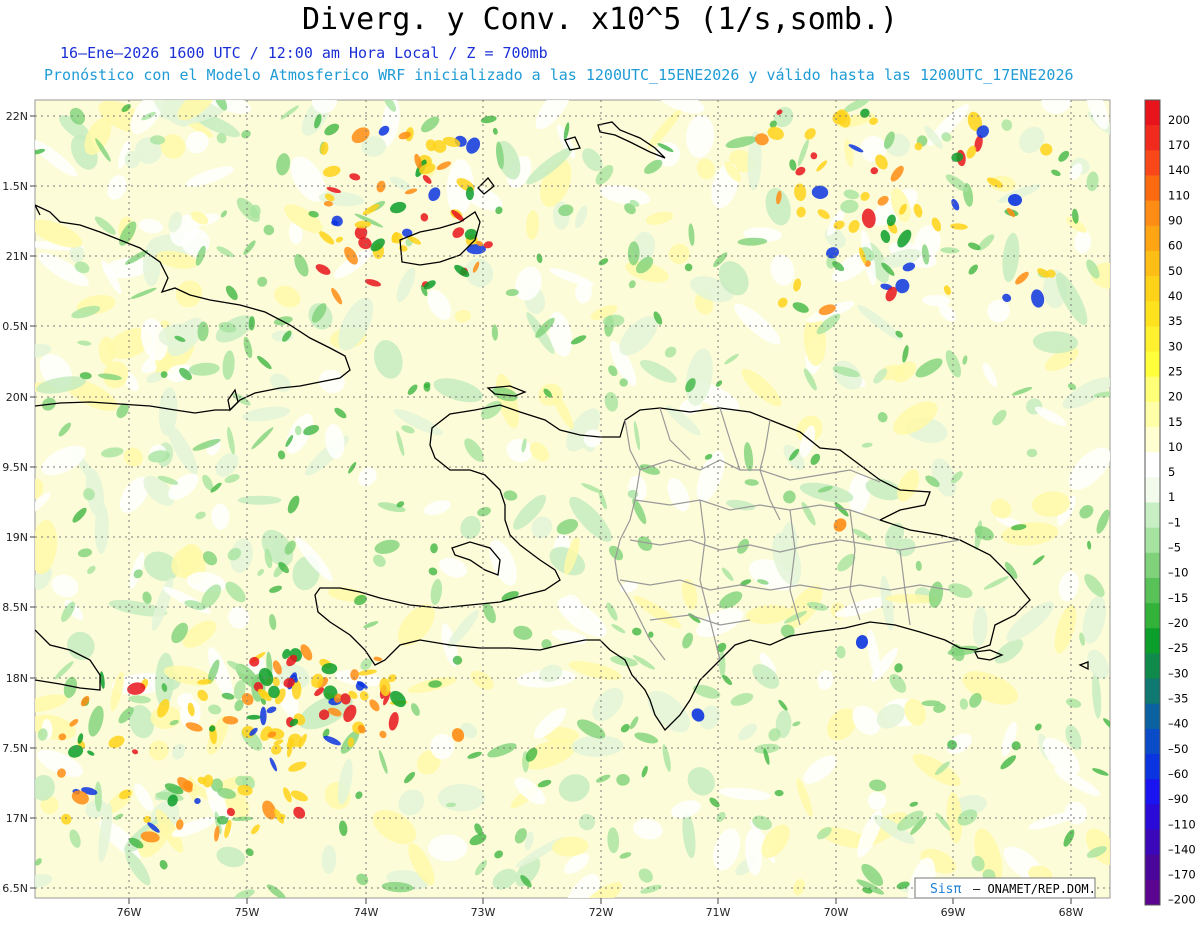  What do you see at coordinates (601, 912) in the screenshot?
I see `longitude-label: 72W` at bounding box center [601, 912].